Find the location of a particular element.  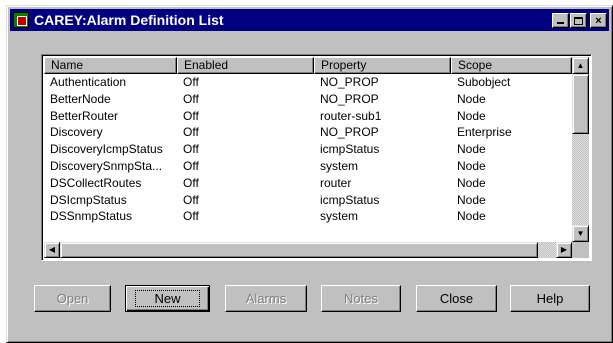

cell-scope: Enterprise is located at coordinates (484, 132).